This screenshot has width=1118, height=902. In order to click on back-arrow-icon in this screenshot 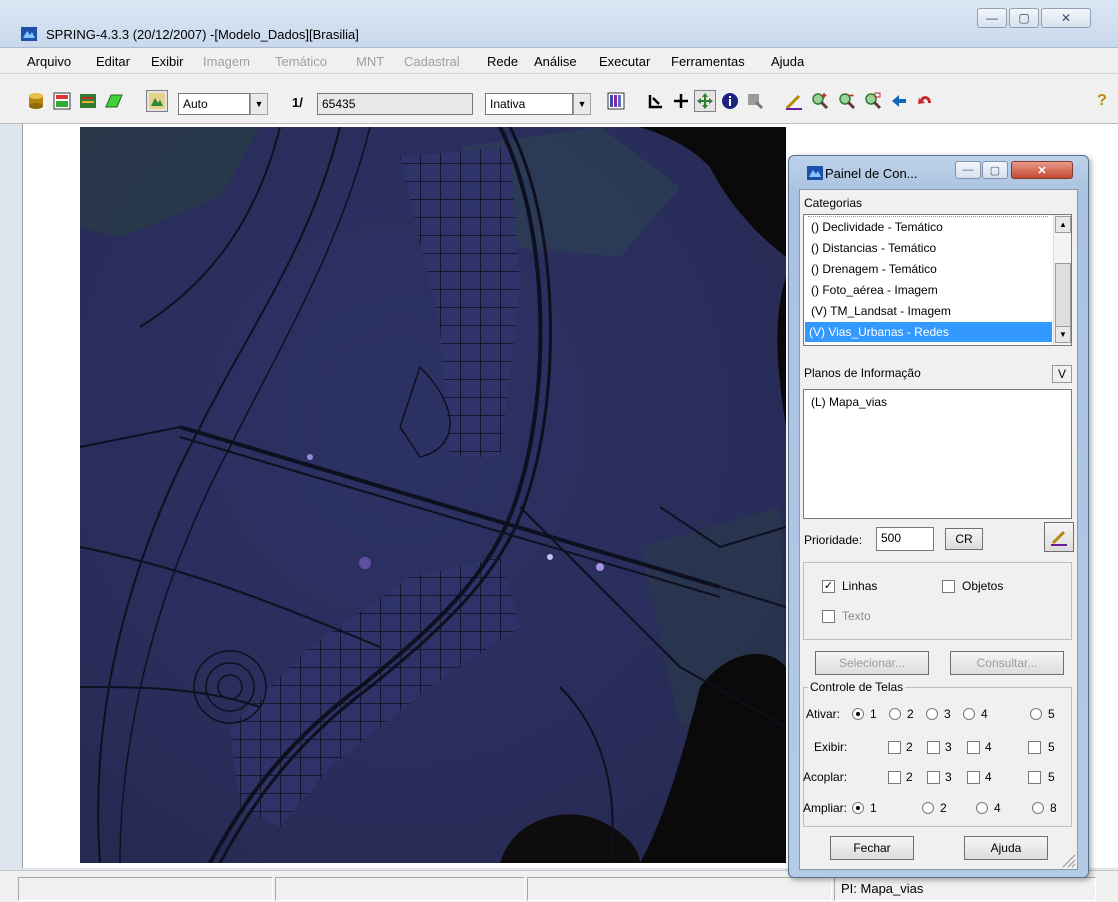, I will do `click(899, 101)`.